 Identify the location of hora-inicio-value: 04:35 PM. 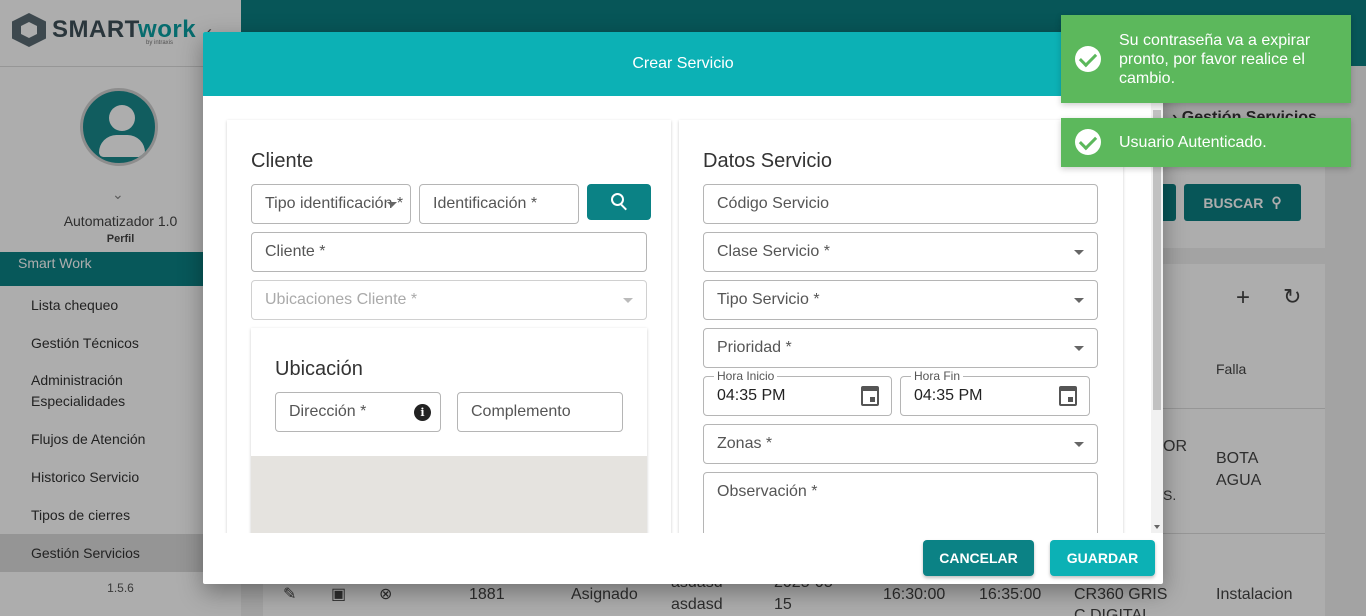
(751, 395).